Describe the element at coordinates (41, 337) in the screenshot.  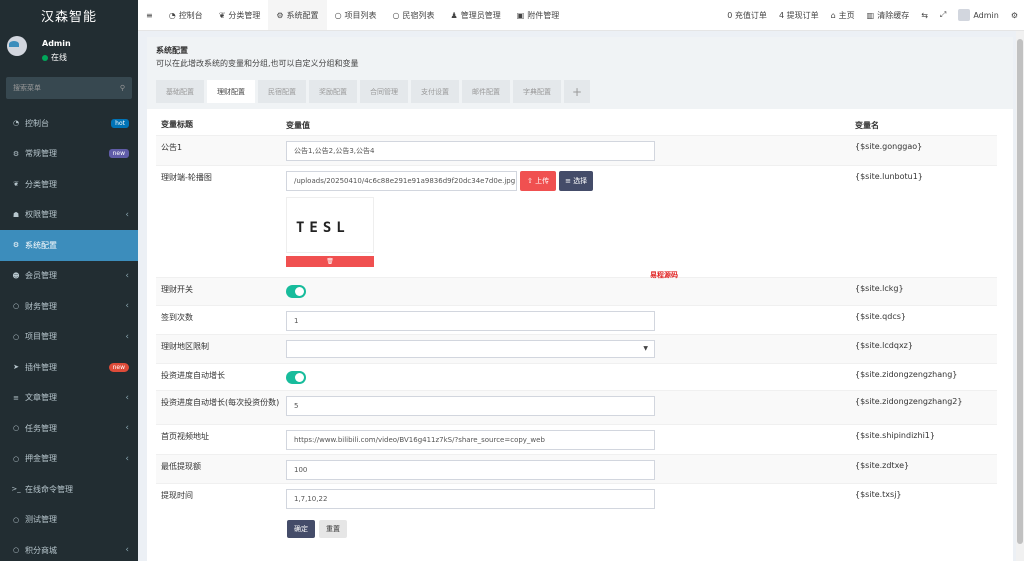
I see `sidebar-item-label: 项目管理` at that location.